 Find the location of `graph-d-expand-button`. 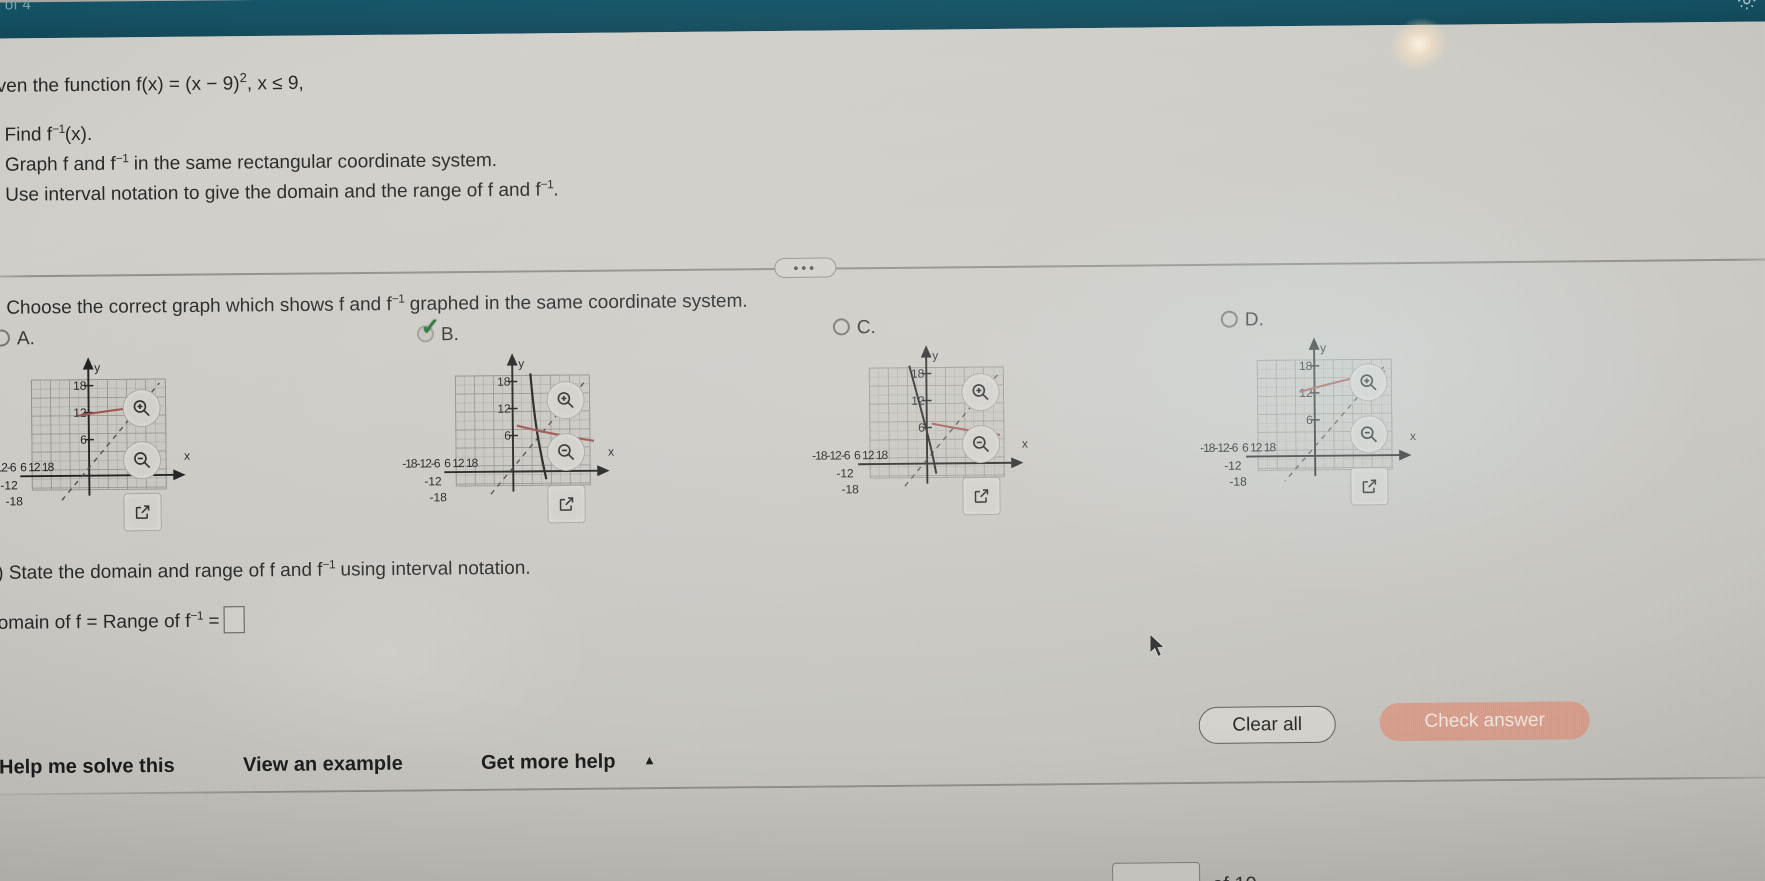

graph-d-expand-button is located at coordinates (1369, 486).